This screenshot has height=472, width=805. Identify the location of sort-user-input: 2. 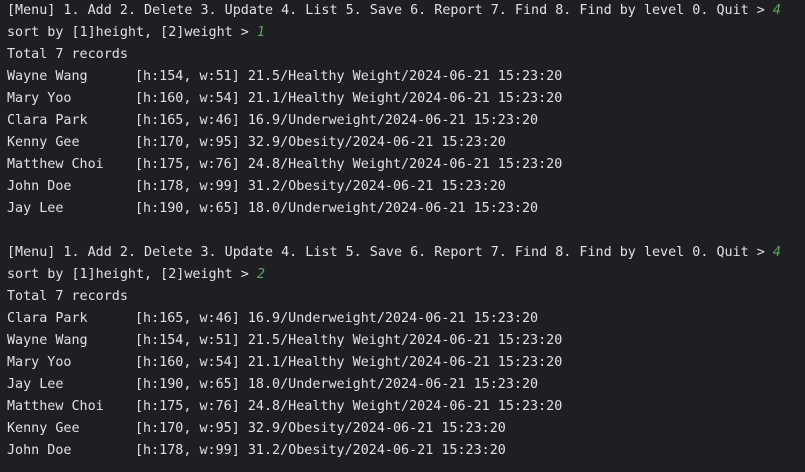
(260, 274).